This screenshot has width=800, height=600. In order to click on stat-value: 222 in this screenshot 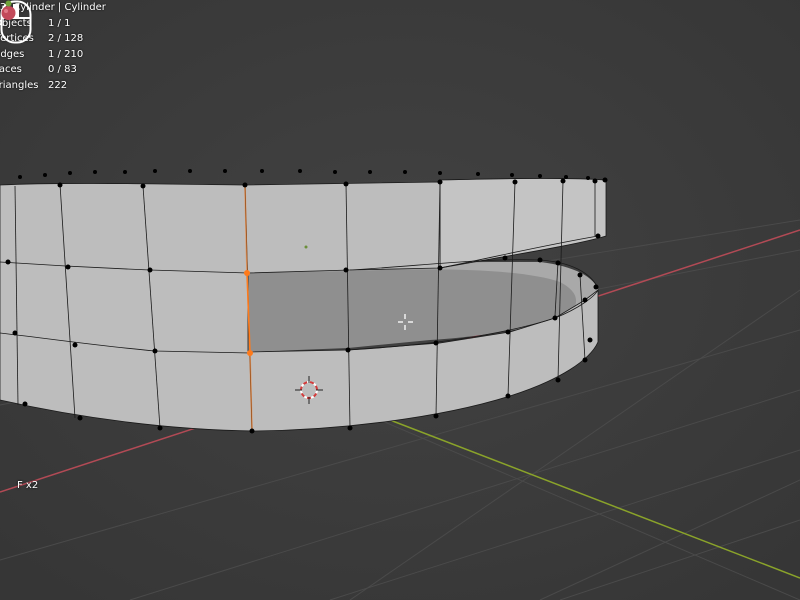, I will do `click(58, 85)`.